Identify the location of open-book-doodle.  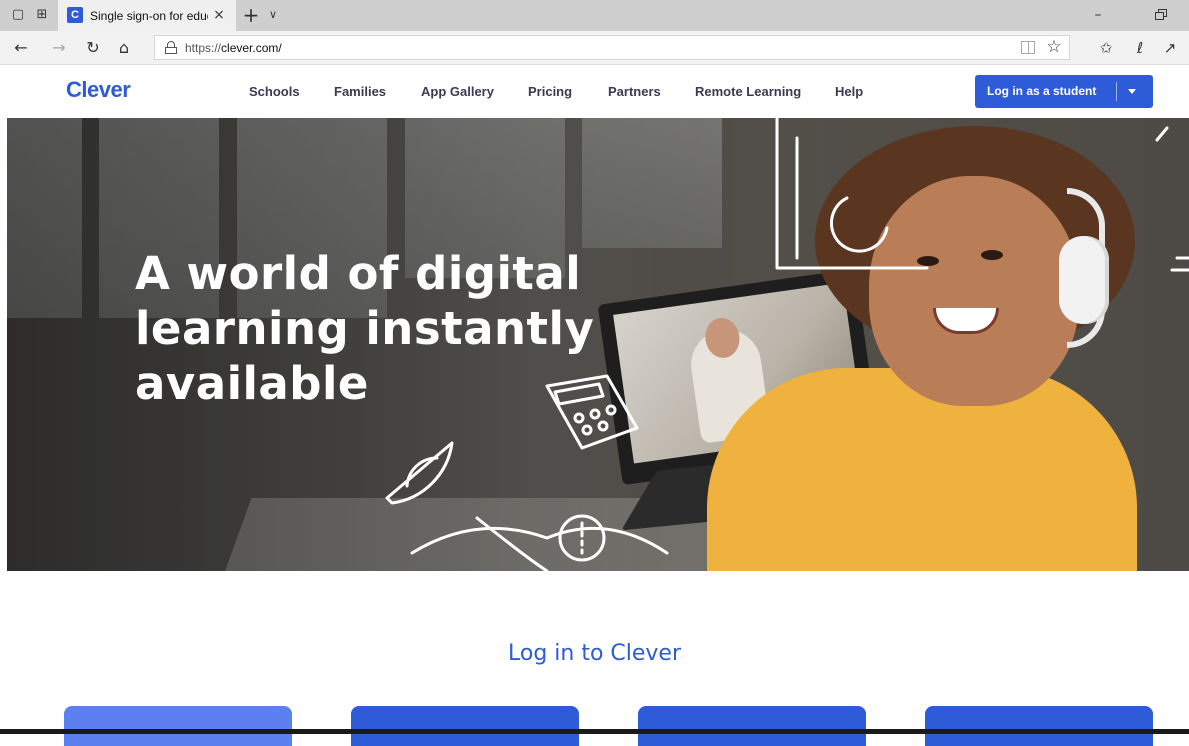
(539, 542).